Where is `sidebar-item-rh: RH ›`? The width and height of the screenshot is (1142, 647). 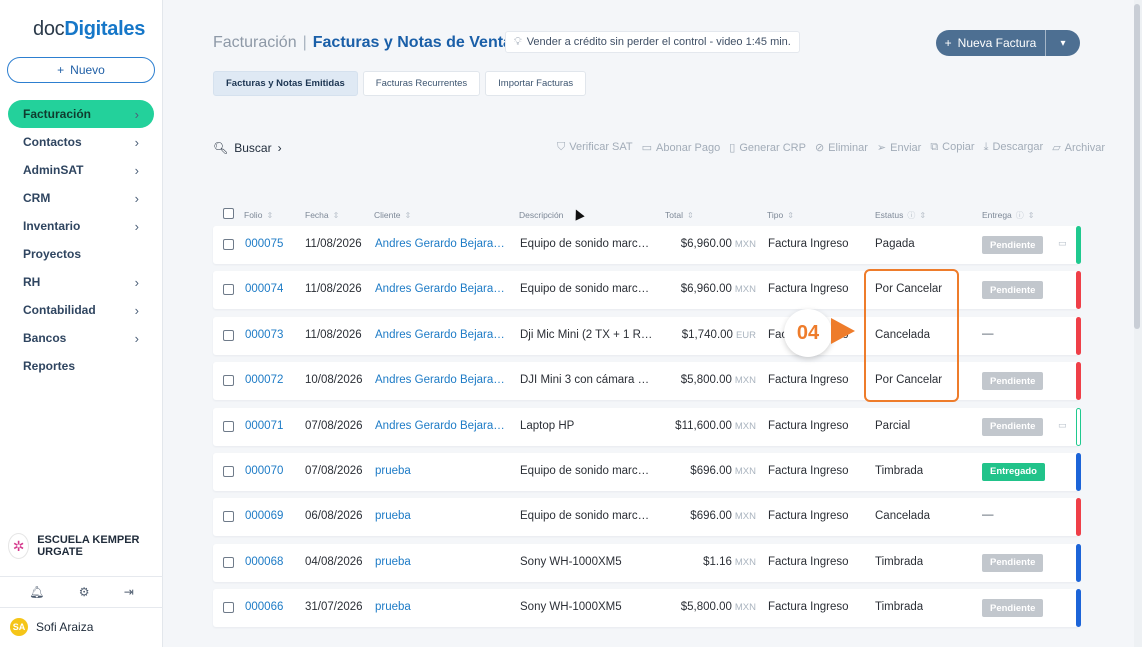 sidebar-item-rh: RH › is located at coordinates (81, 282).